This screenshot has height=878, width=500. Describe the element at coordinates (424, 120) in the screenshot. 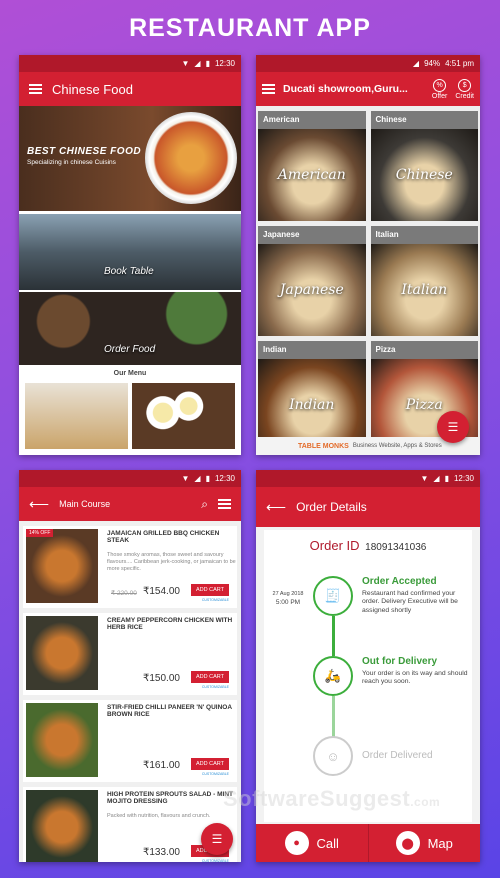

I see `cuisine-name: Chinese` at that location.